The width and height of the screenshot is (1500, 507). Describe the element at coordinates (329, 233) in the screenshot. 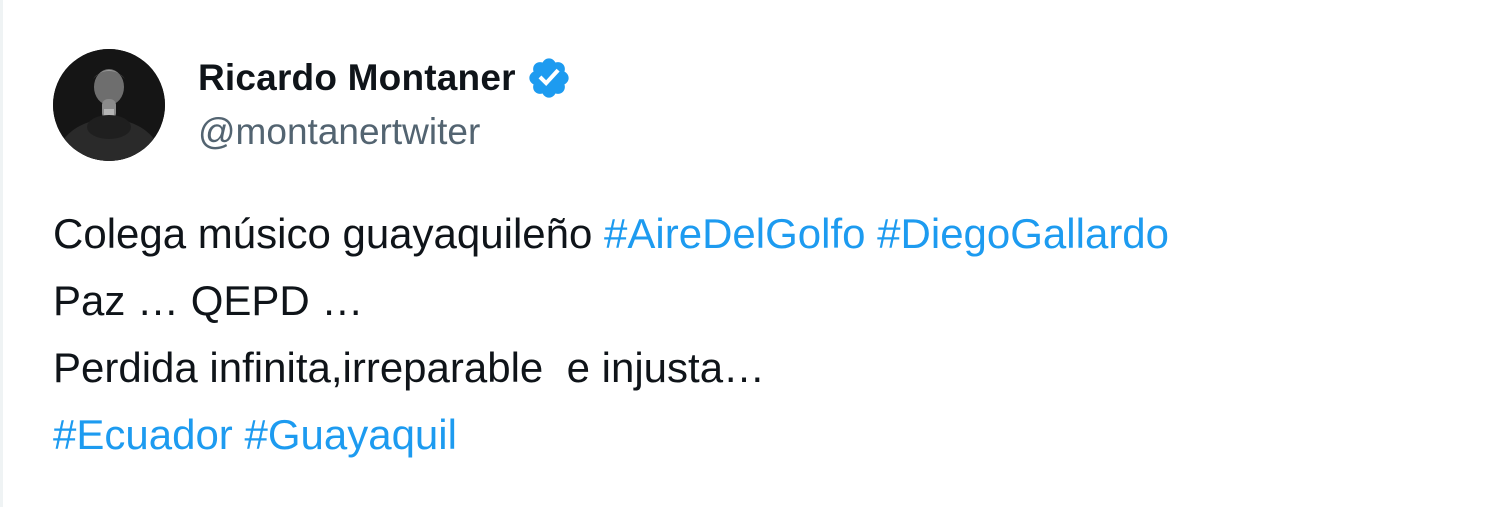

I see `tweet-text-segment: Colega músico guayaquileño` at that location.